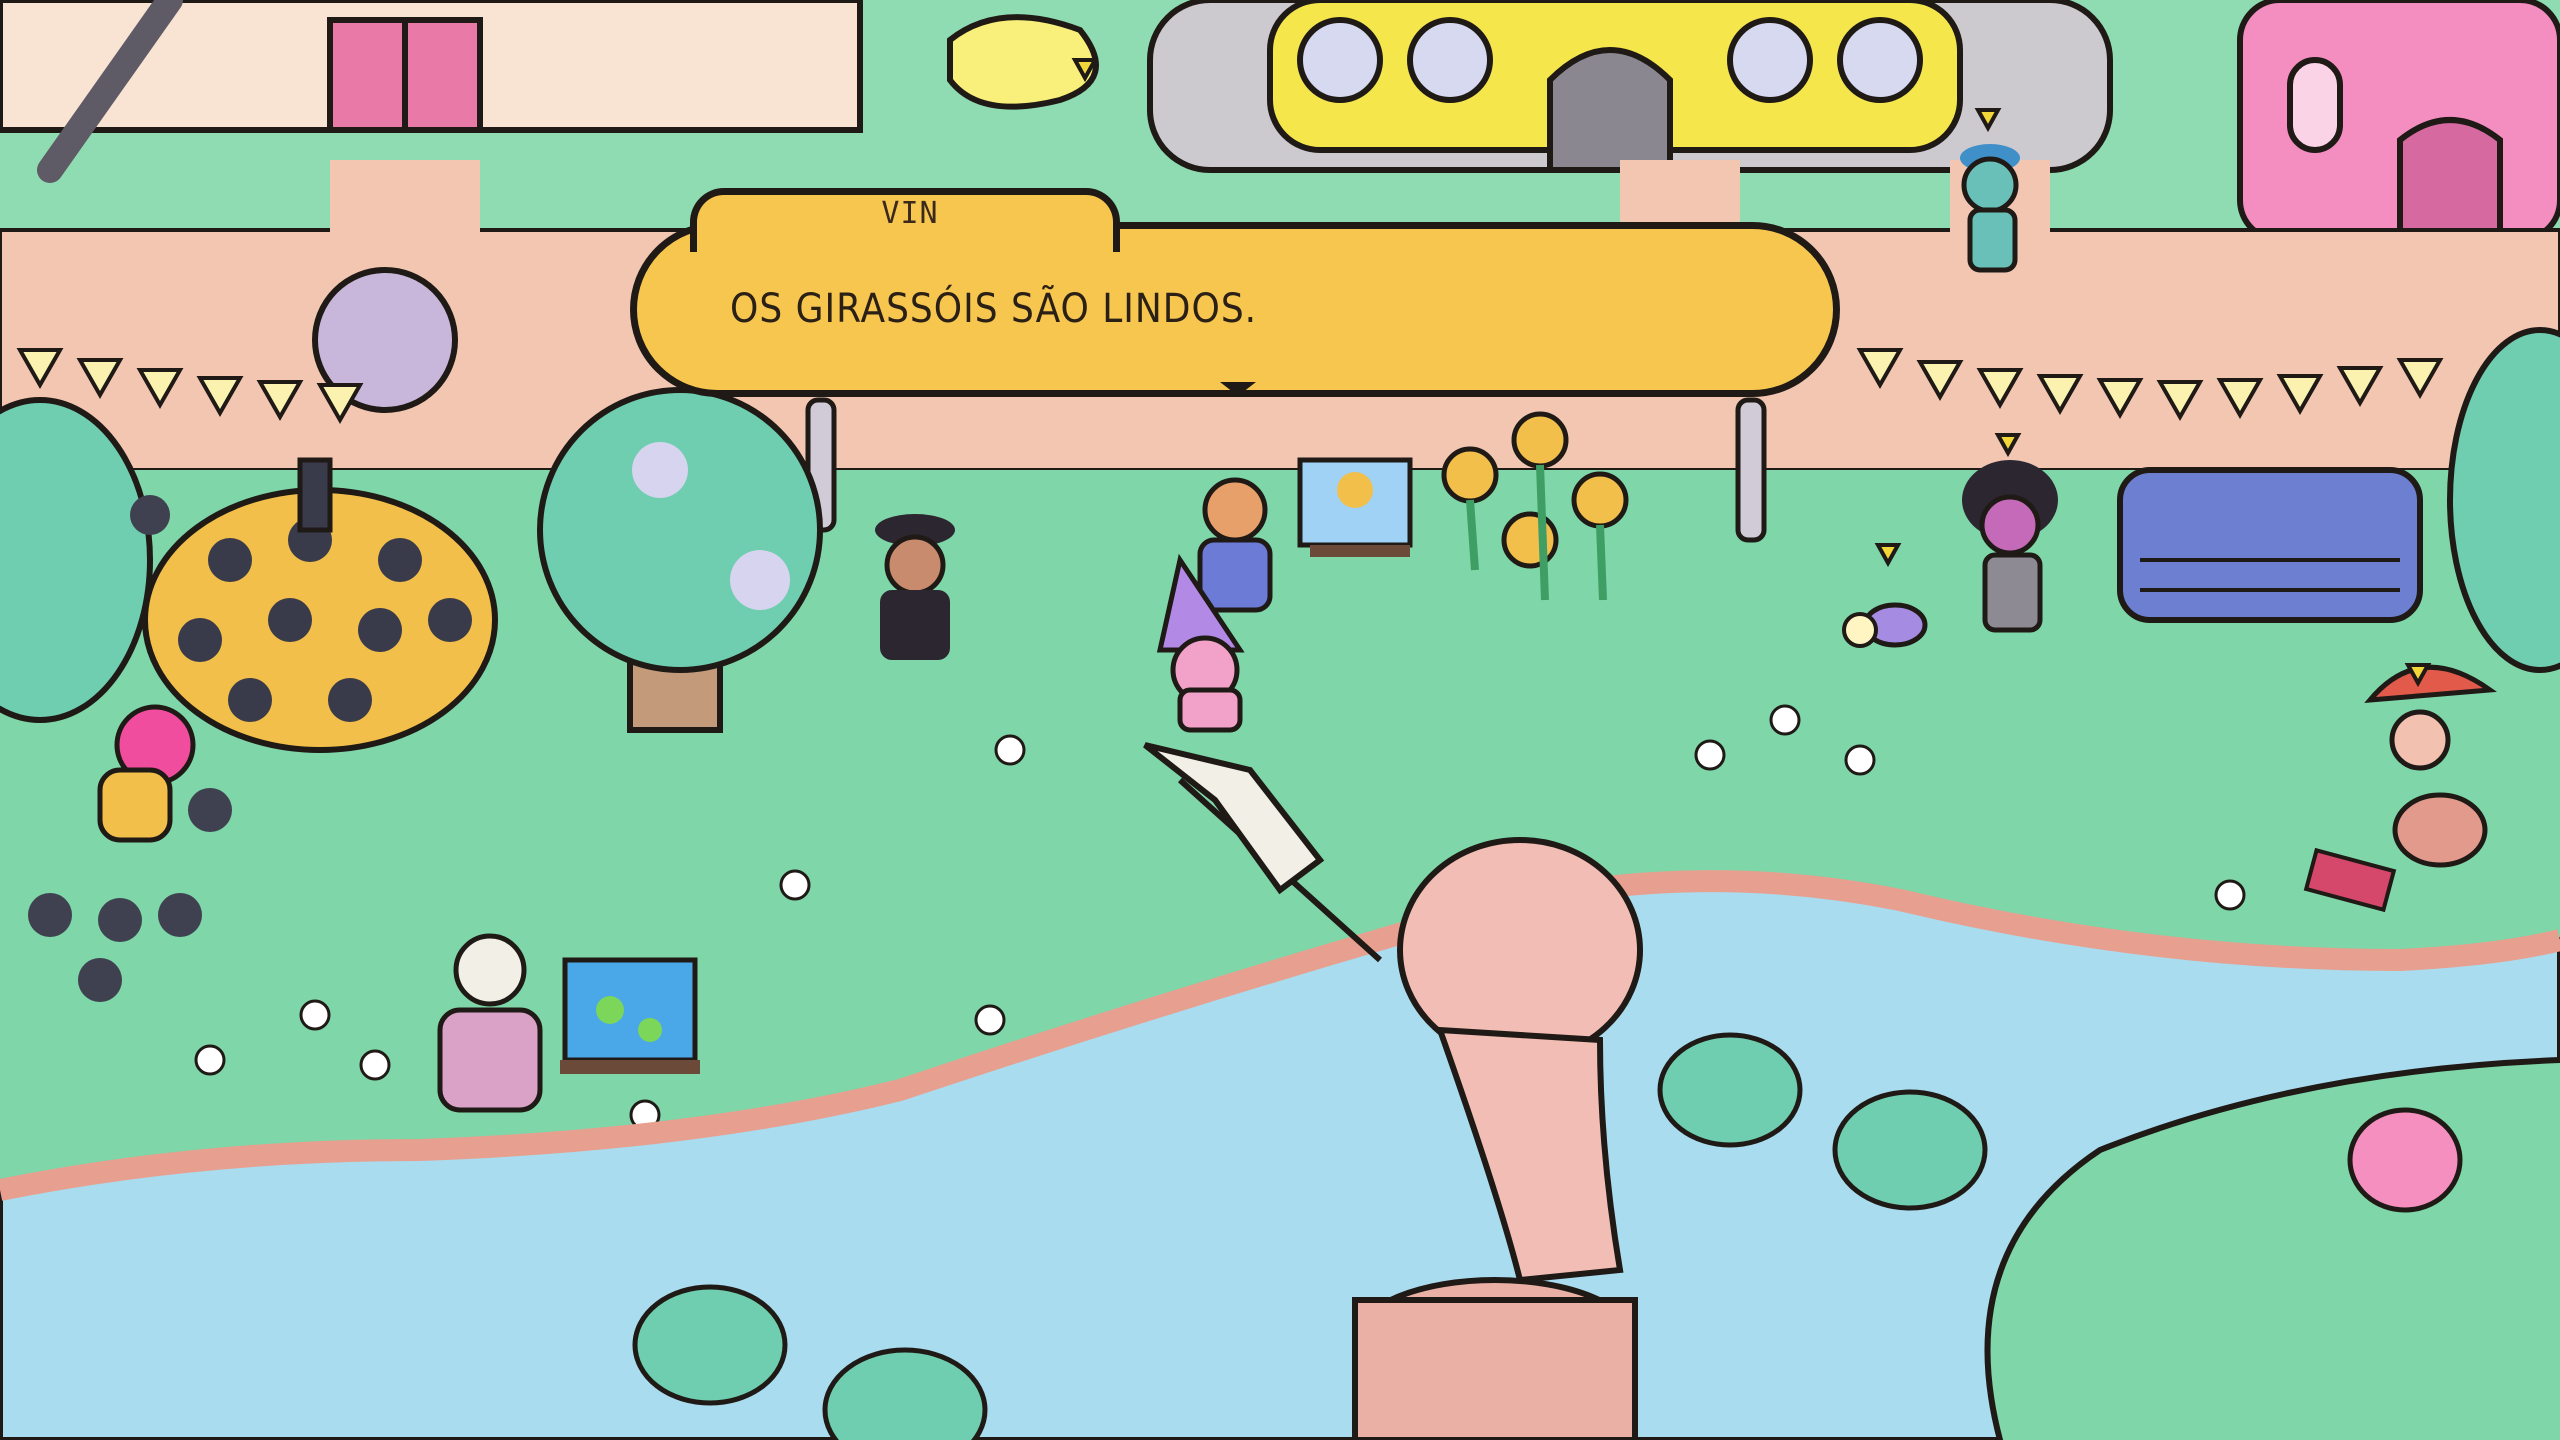 The width and height of the screenshot is (2560, 1440). What do you see at coordinates (1235, 545) in the screenshot?
I see `npc-vin-painter` at bounding box center [1235, 545].